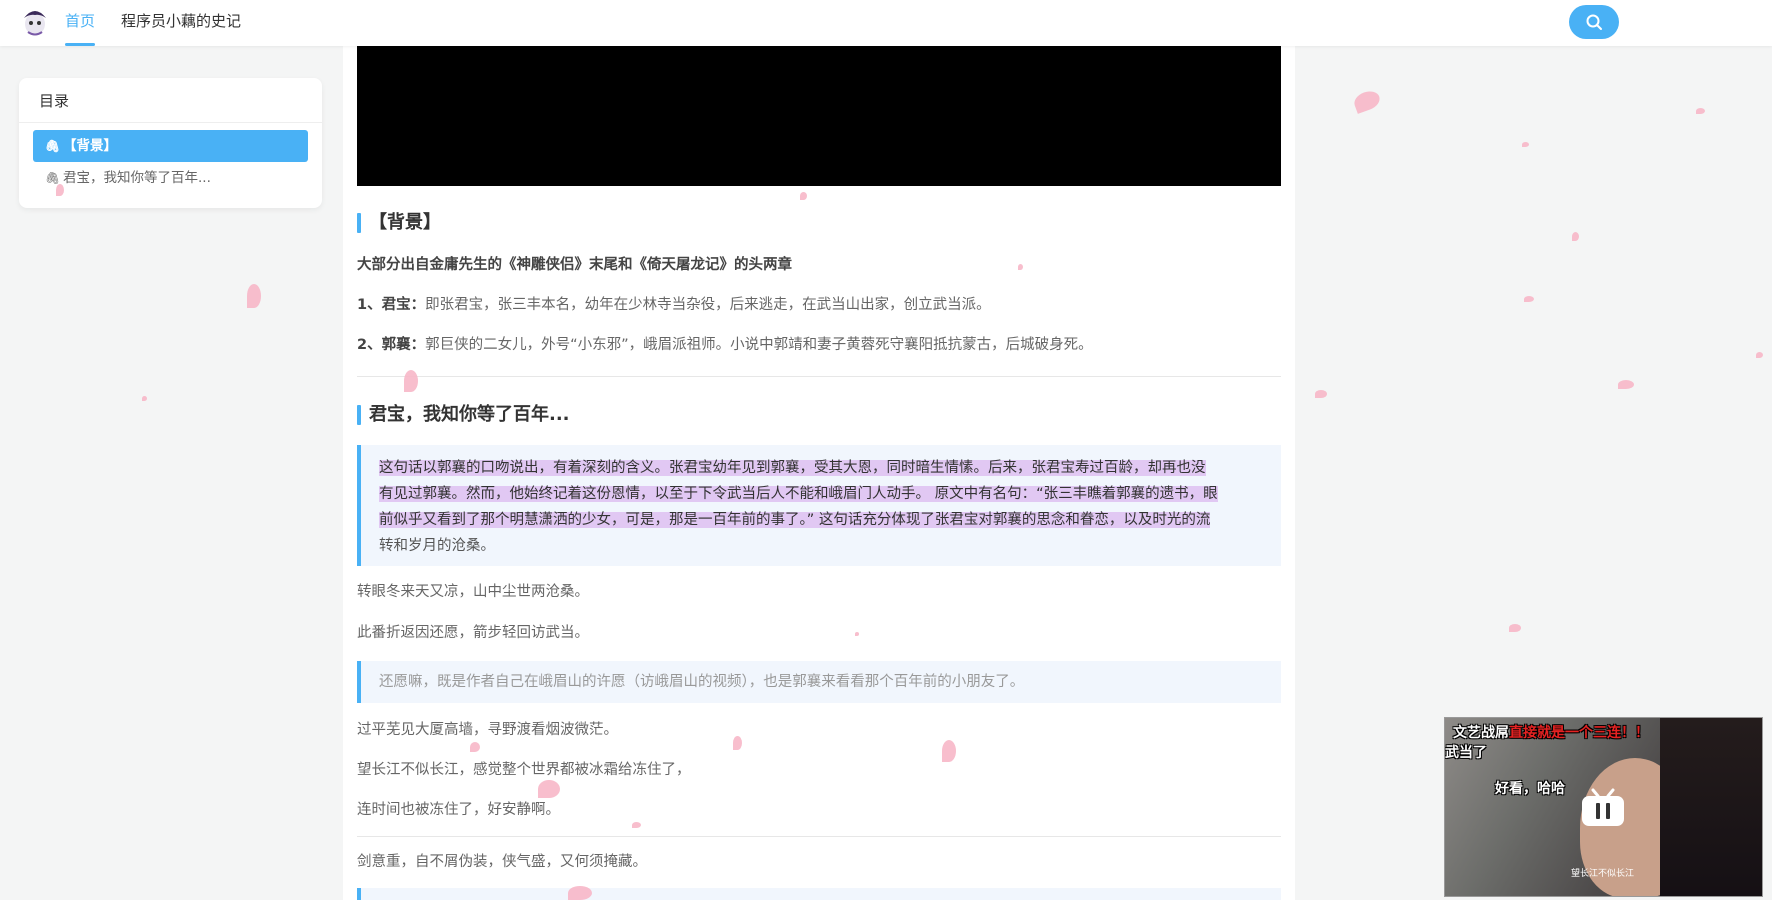 Image resolution: width=1772 pixels, height=900 pixels. I want to click on poem-line: 望长江不似长江，感觉整个世界都被冰霜给冻住了，, so click(524, 770).